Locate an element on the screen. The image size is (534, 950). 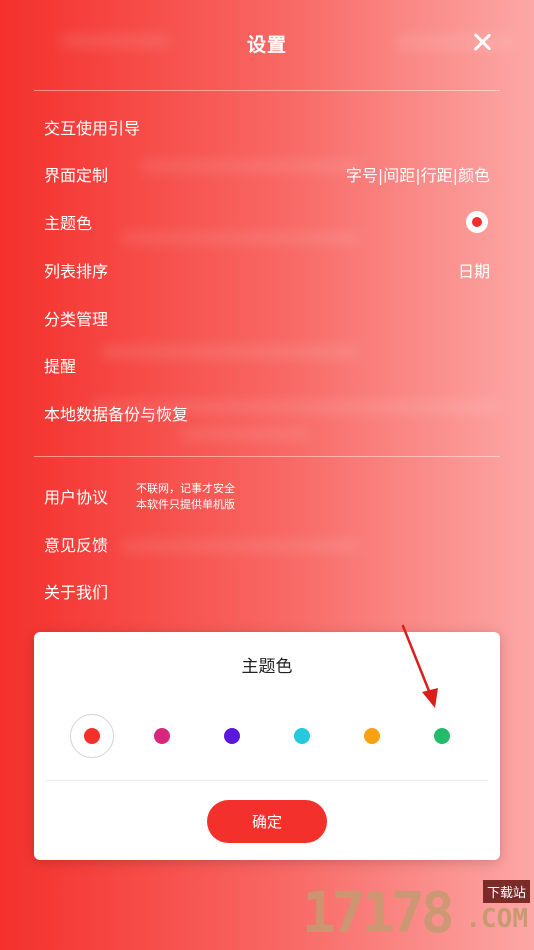
setting-guide: 交互使用引导 is located at coordinates (267, 127).